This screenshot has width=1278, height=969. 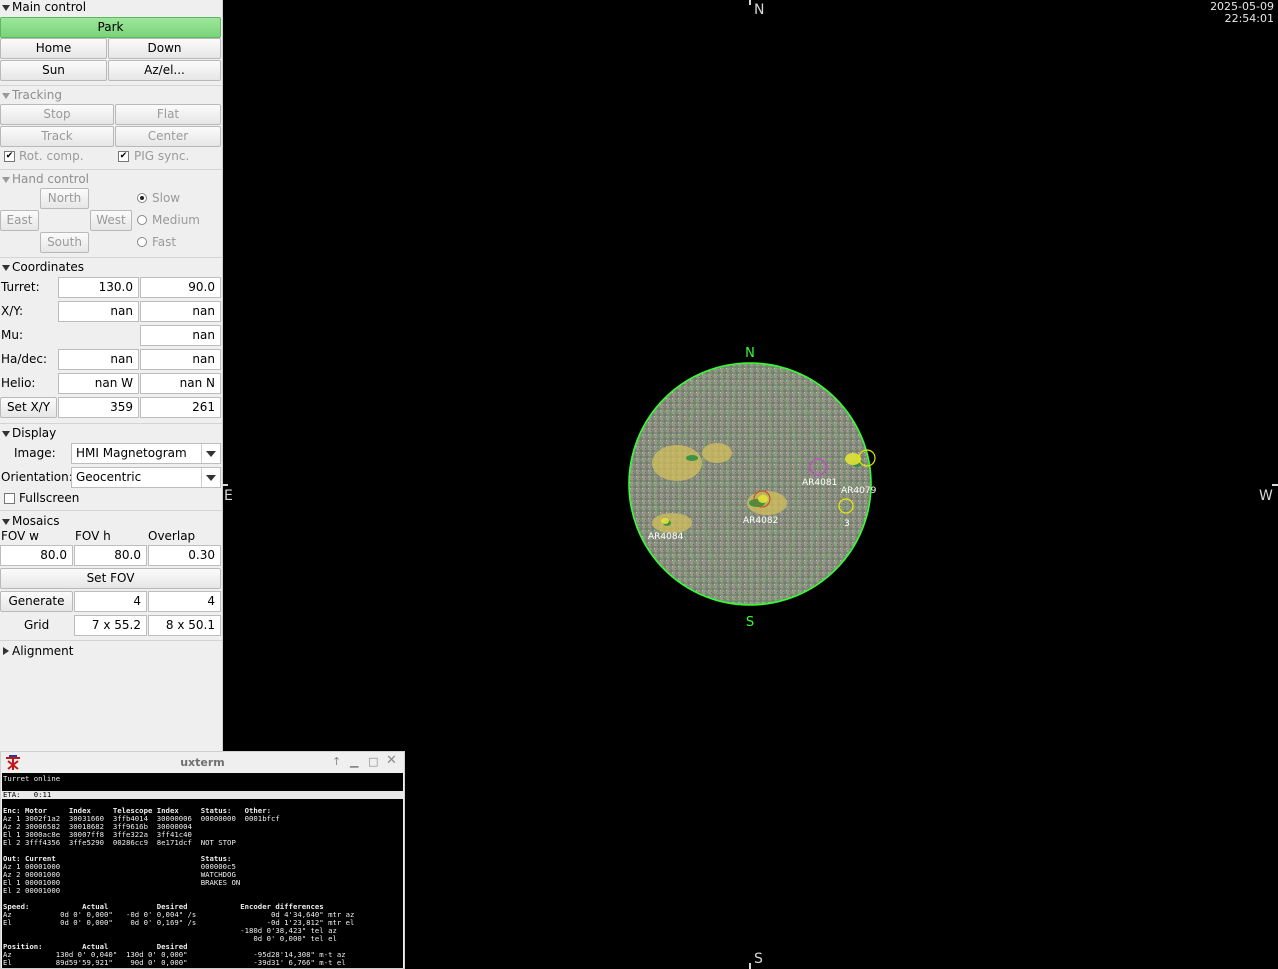 What do you see at coordinates (110, 578) in the screenshot?
I see `set-fov-button: Set FOV` at bounding box center [110, 578].